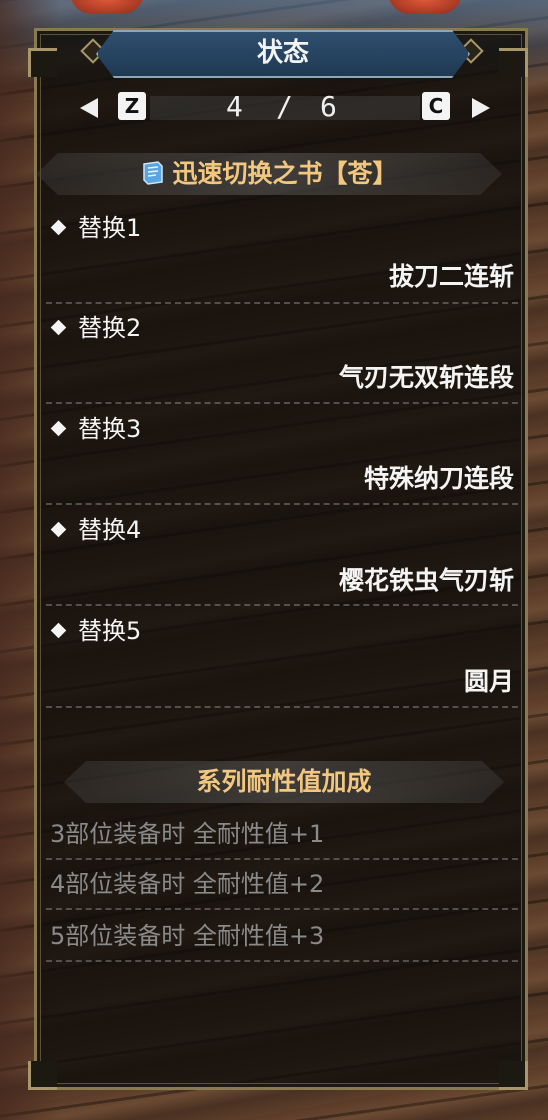 The image size is (548, 1120). What do you see at coordinates (438, 478) in the screenshot?
I see `swap-value: 特殊纳刀连段` at bounding box center [438, 478].